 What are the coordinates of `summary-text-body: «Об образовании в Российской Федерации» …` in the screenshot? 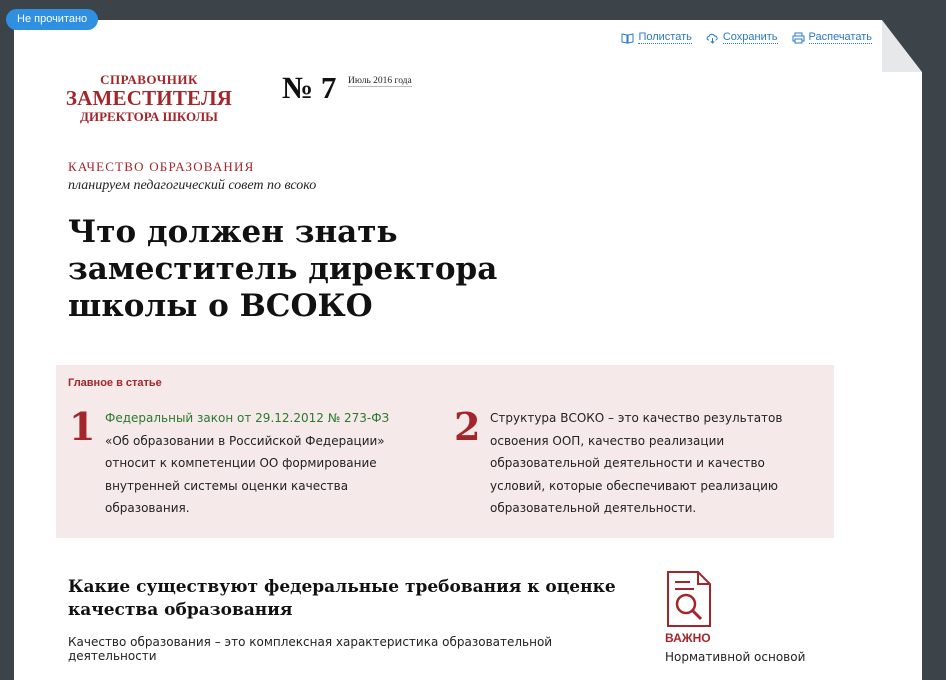 It's located at (245, 474).